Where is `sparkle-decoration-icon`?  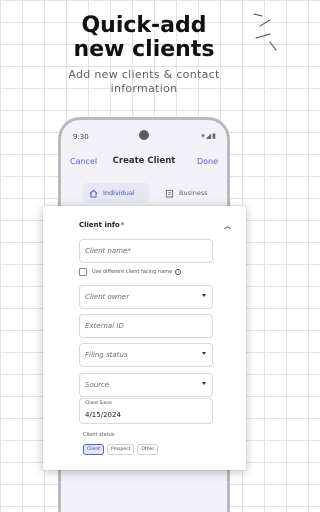
sparkle-decoration-icon is located at coordinates (265, 32).